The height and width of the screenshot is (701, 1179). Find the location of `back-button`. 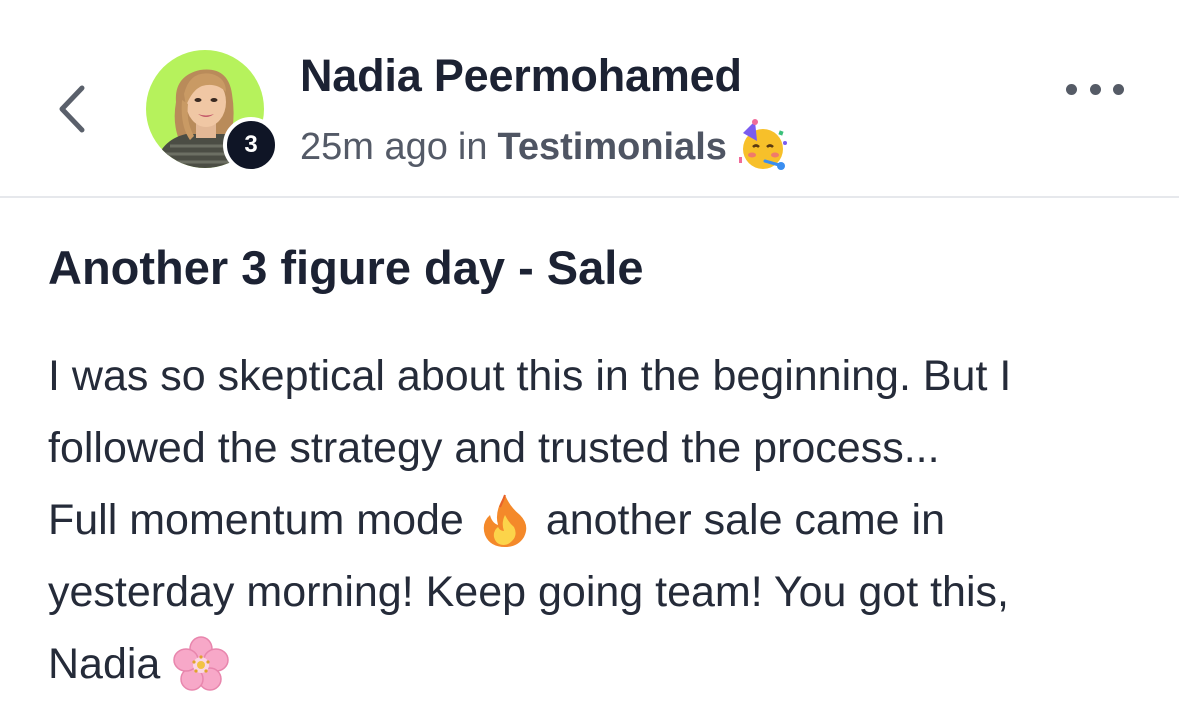

back-button is located at coordinates (74, 109).